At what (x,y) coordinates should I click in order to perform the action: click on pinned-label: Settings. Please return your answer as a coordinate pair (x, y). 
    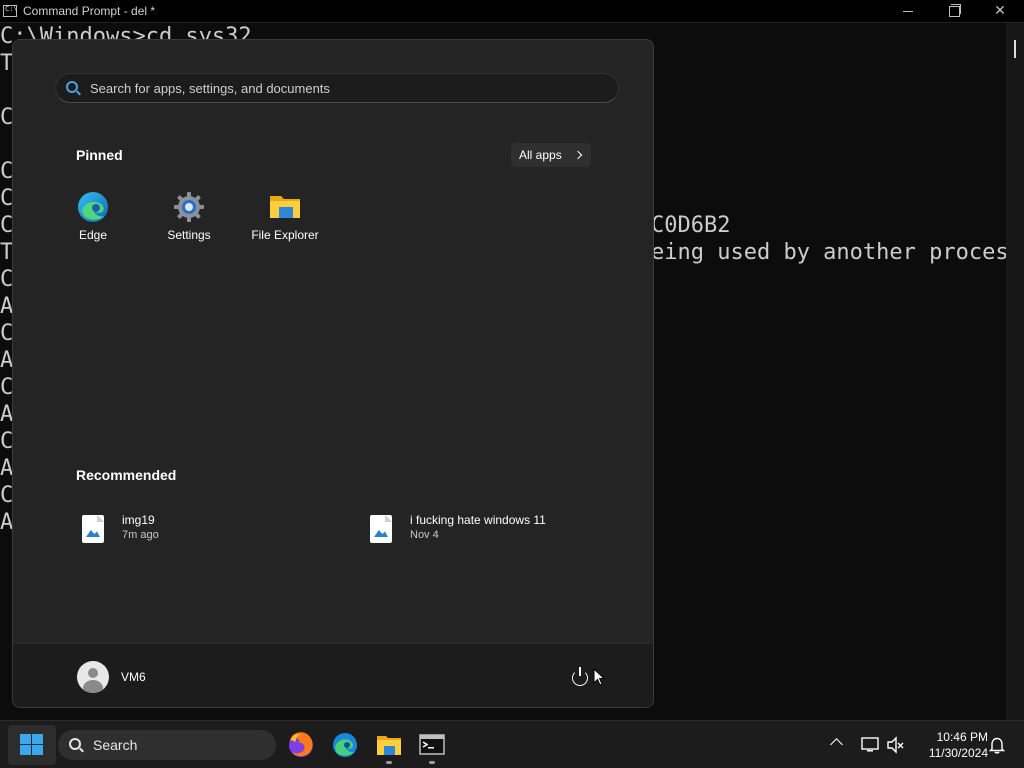
    Looking at the image, I should click on (189, 235).